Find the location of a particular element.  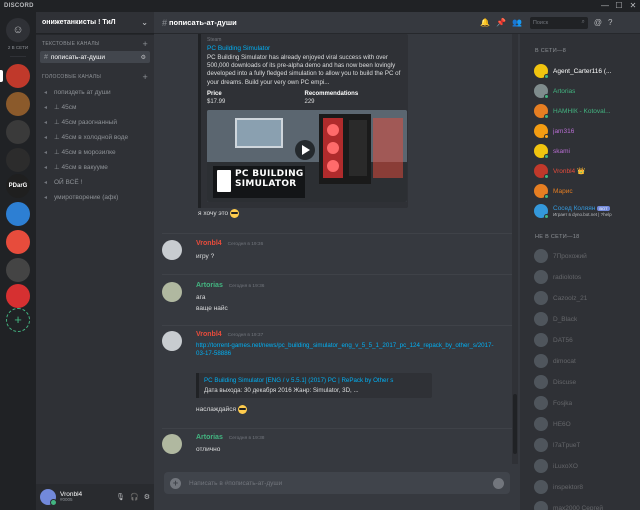

window-controls: — ☐ ✕ is located at coordinates (619, 6).